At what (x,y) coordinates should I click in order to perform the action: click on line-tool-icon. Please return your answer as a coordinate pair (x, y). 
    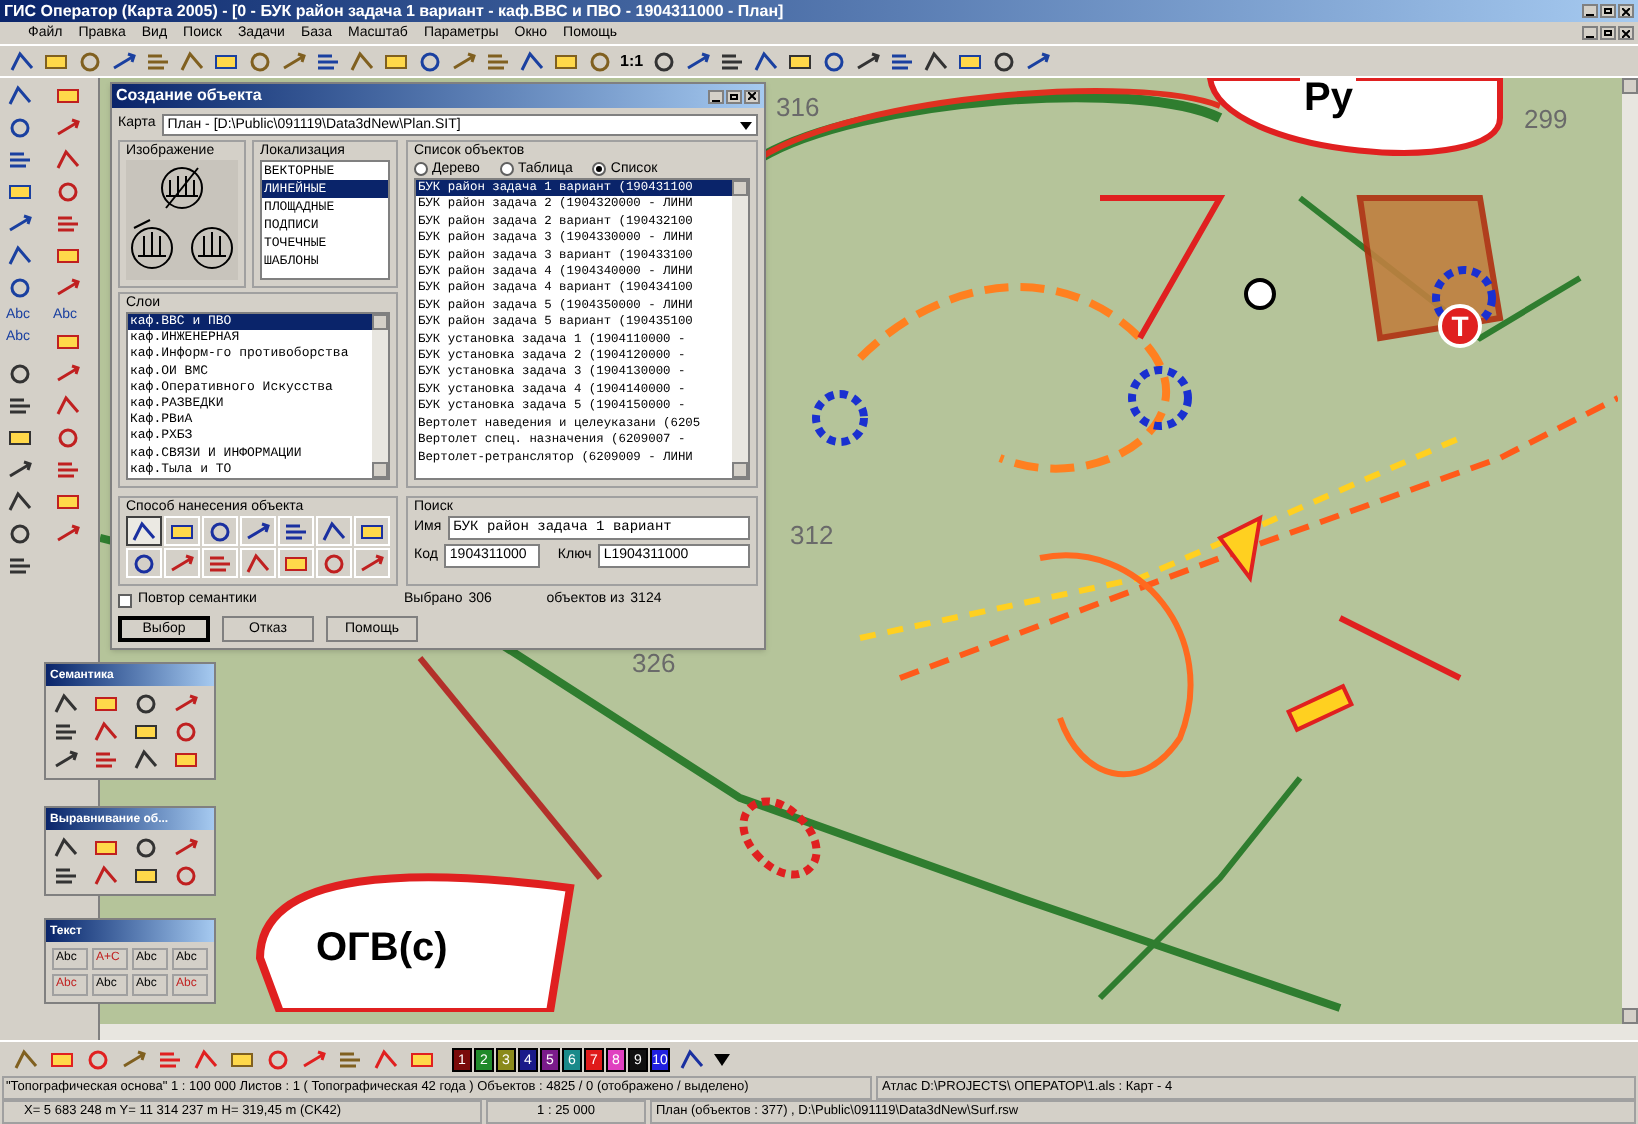
    Looking at the image, I should click on (692, 1059).